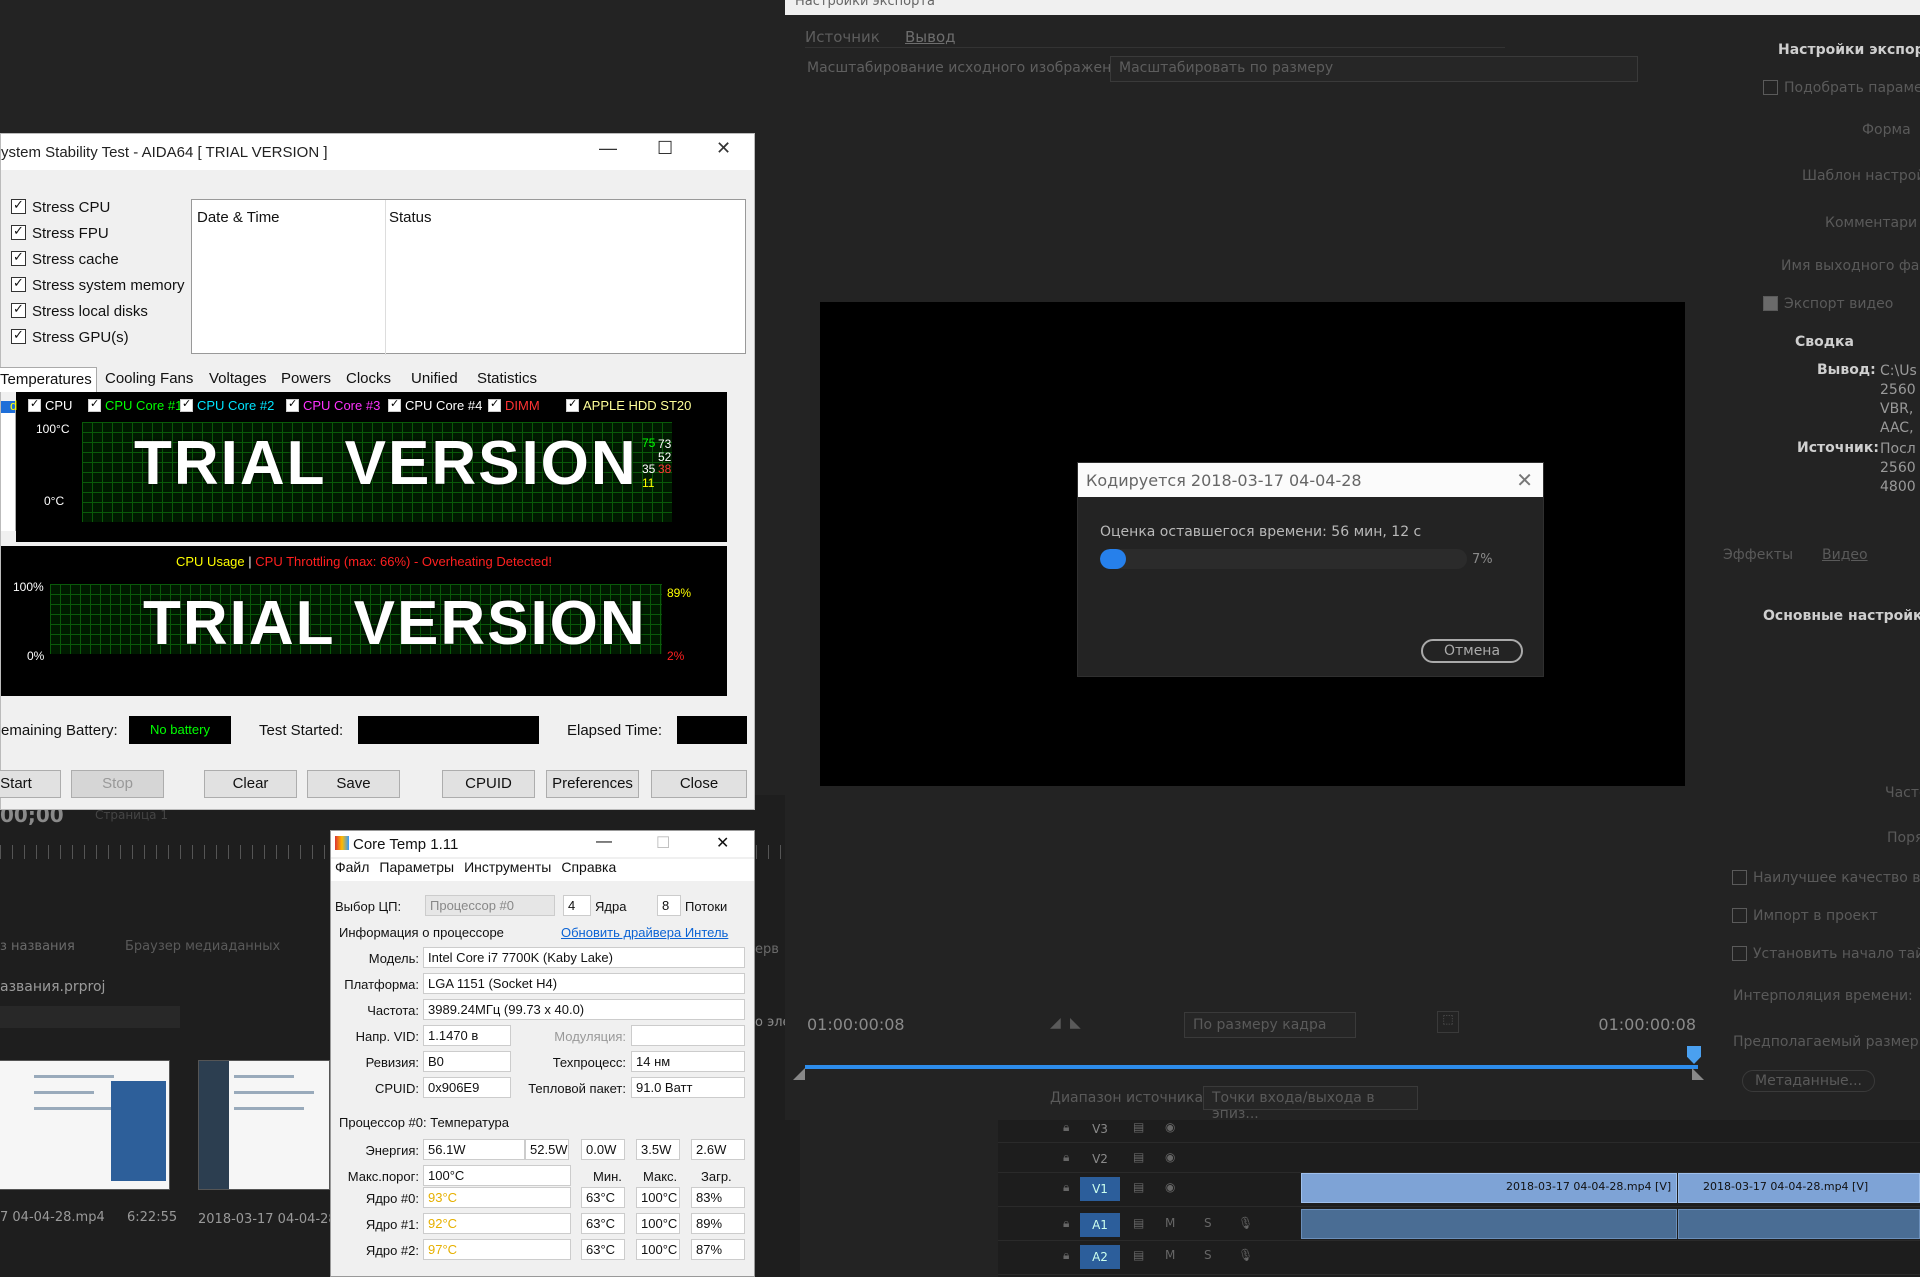  I want to click on fit-select: По размеру кадра, so click(1270, 1025).